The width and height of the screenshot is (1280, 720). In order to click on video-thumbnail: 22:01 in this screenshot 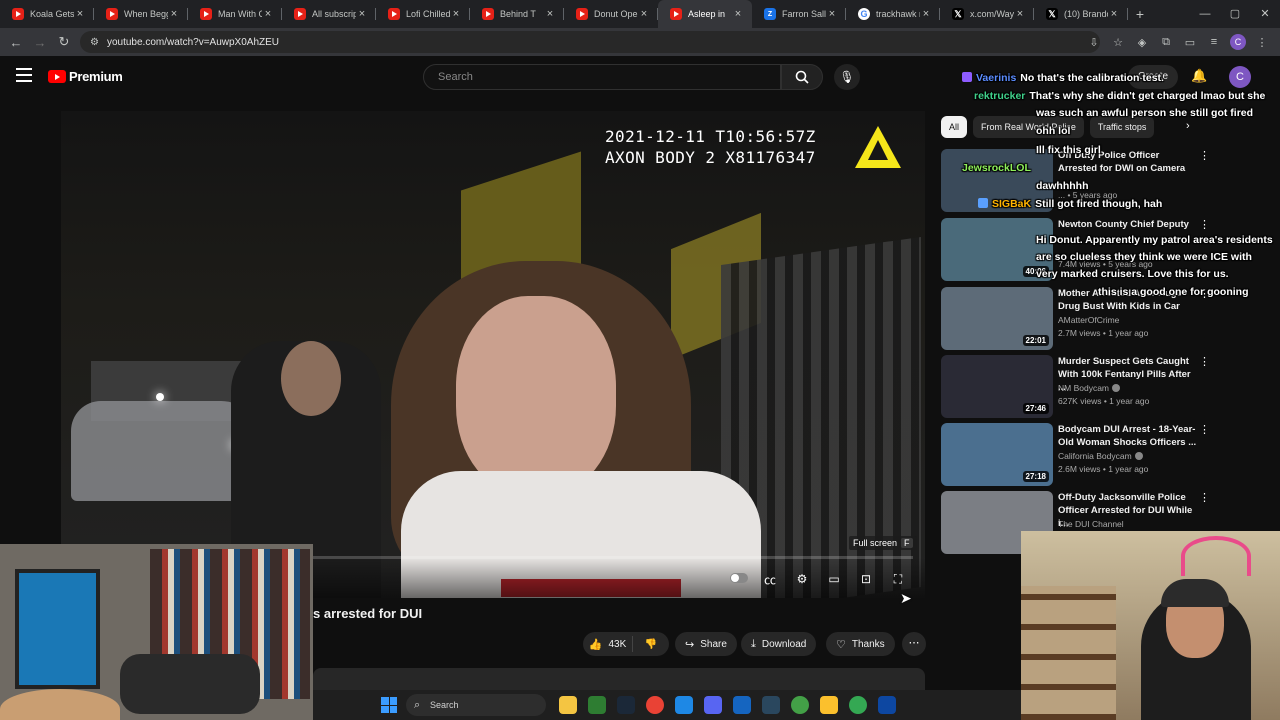, I will do `click(997, 318)`.